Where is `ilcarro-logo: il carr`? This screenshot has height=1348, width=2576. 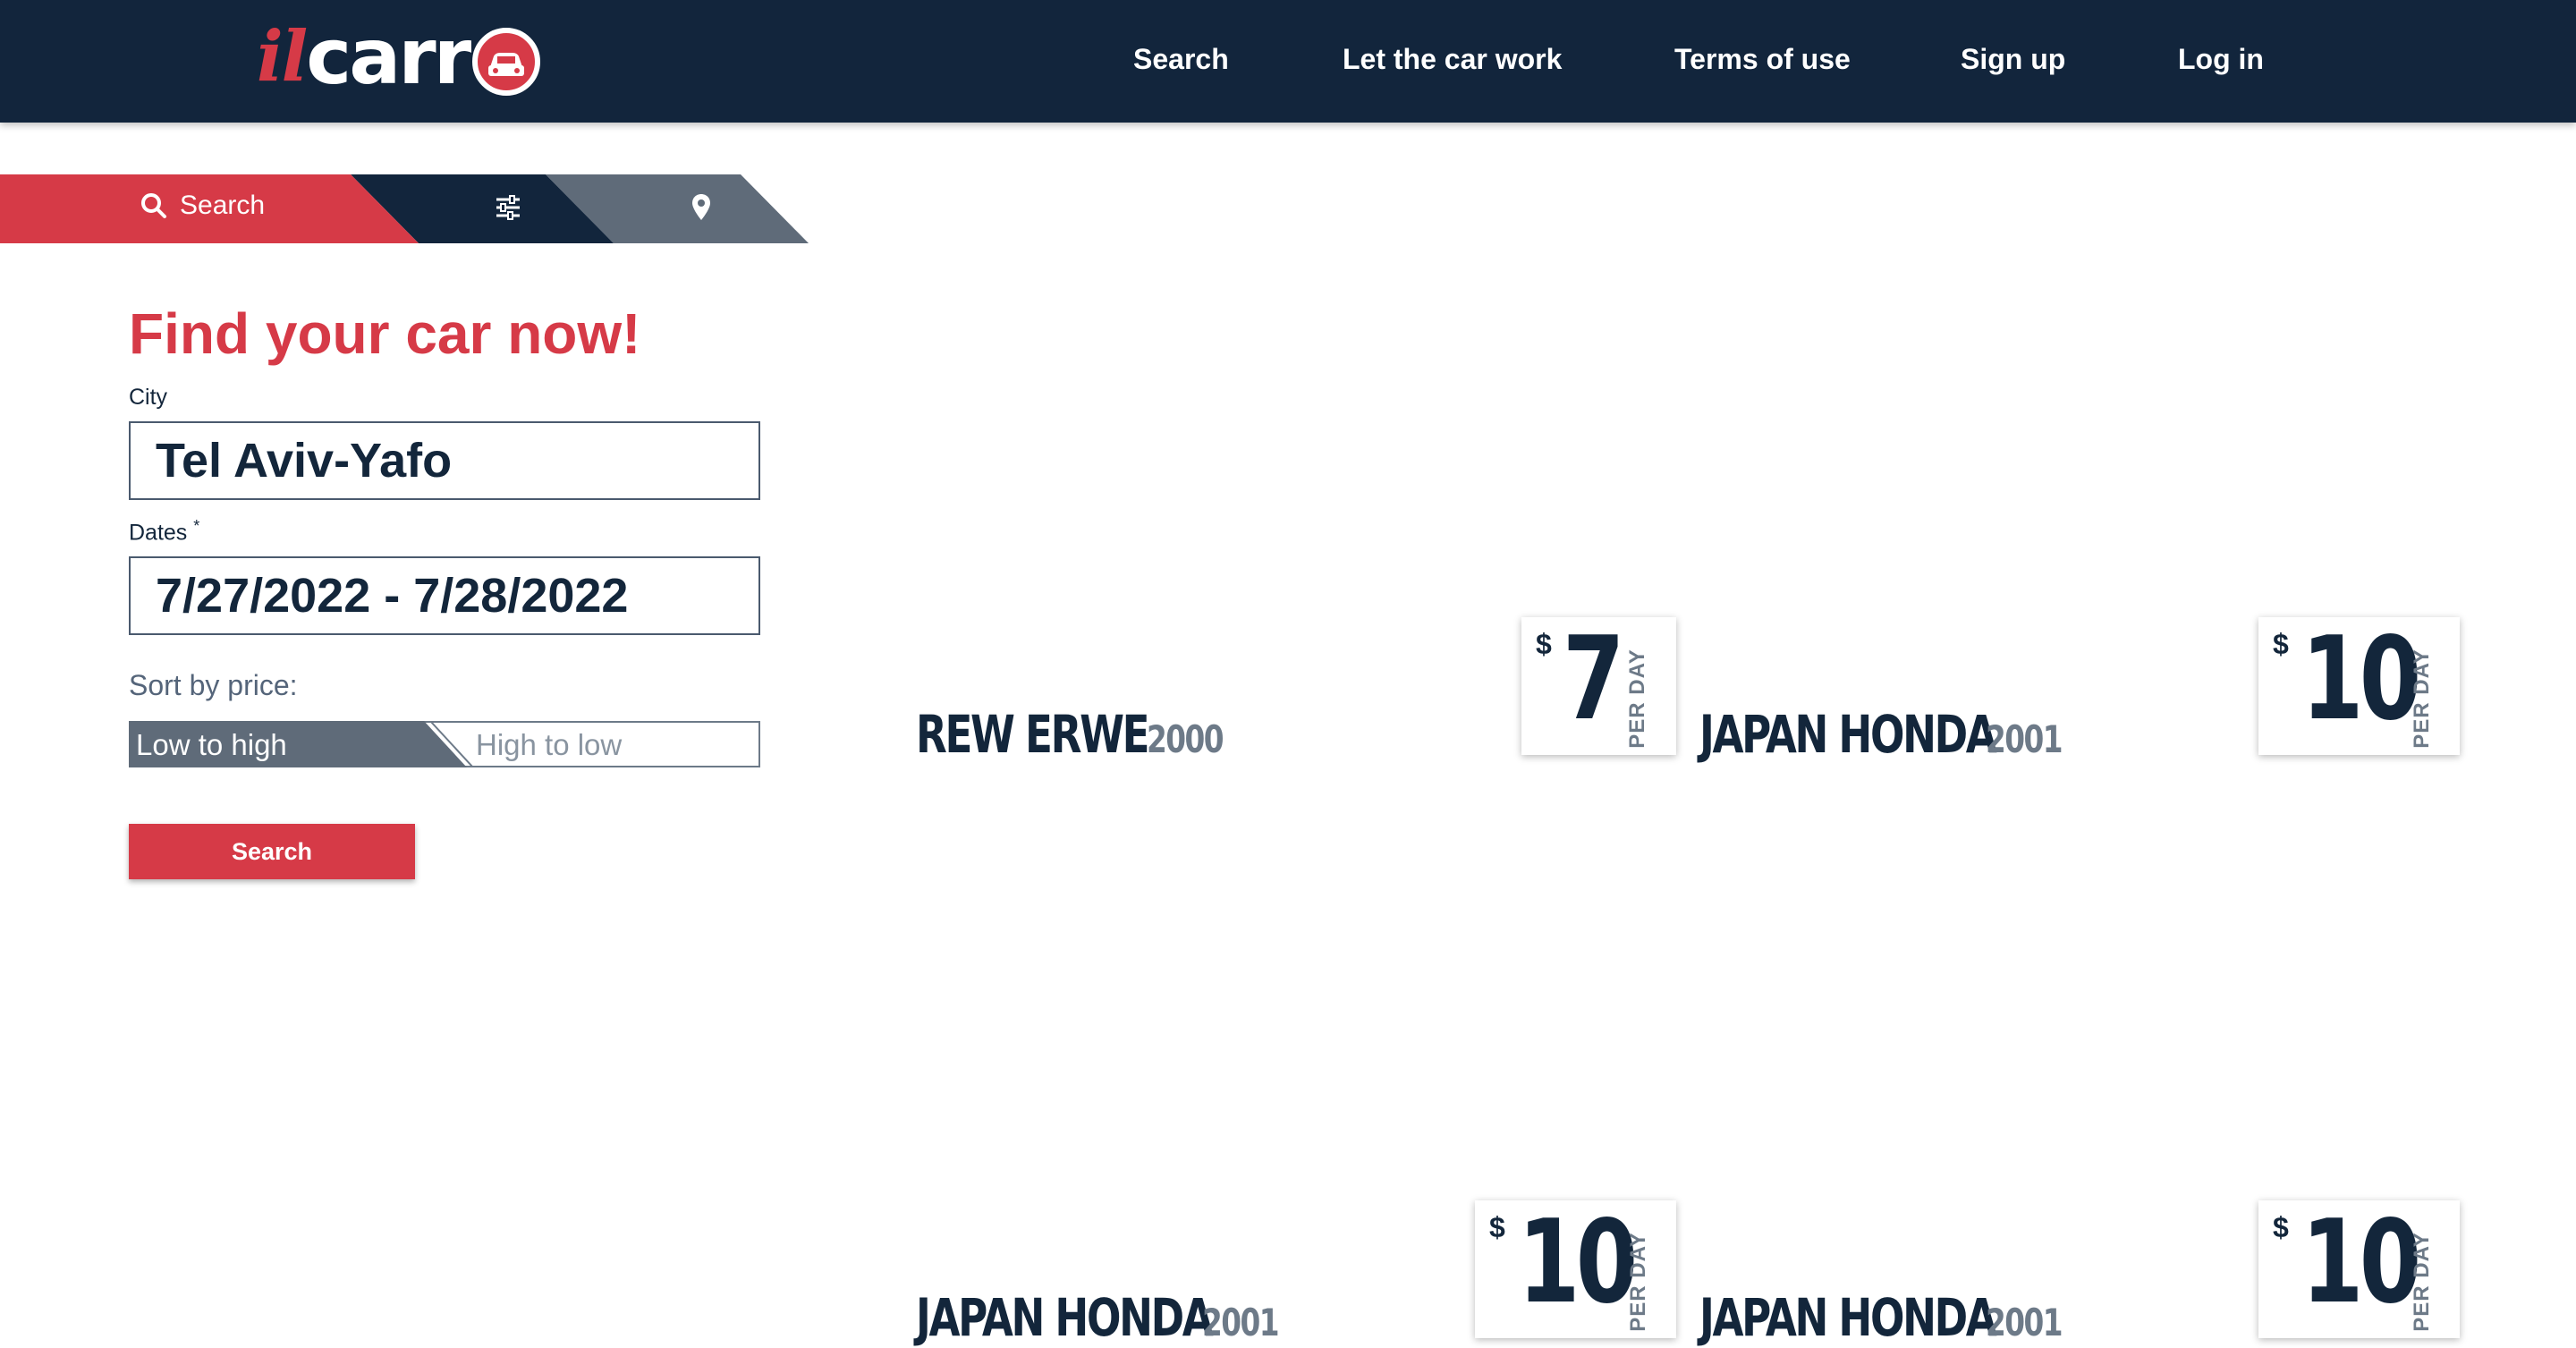 ilcarro-logo: il carr is located at coordinates (399, 58).